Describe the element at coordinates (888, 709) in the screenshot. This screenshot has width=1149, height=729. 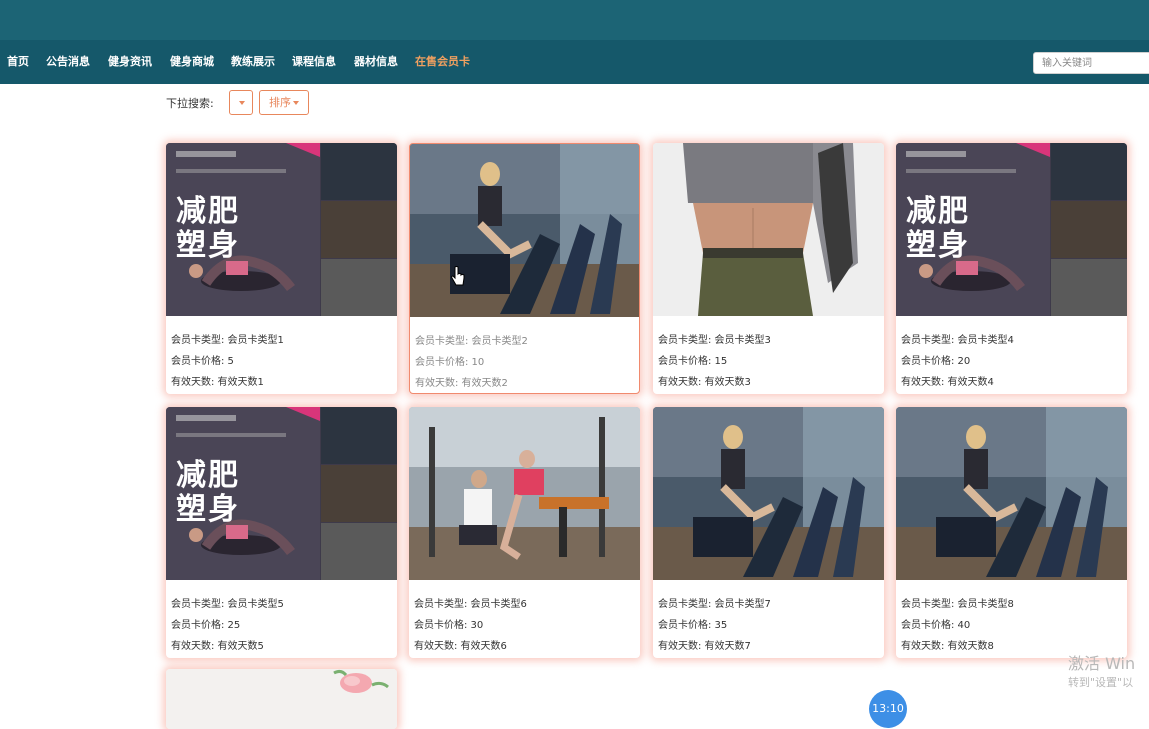
I see `time-badge: 13:10` at that location.